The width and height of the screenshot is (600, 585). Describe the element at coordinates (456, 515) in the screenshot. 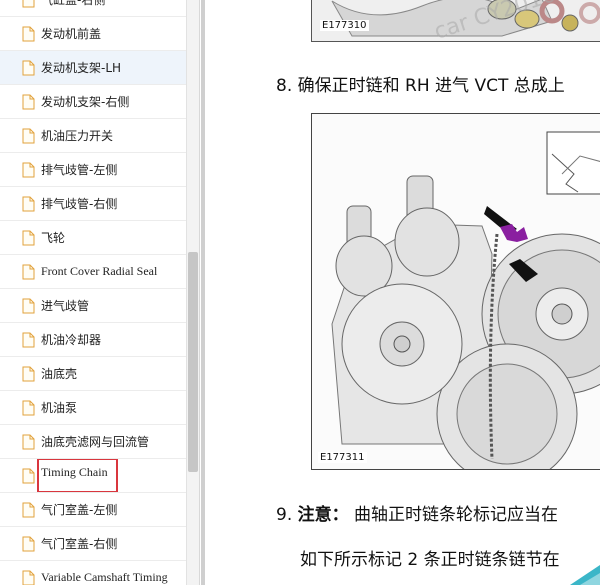

I see `step-9-text: 曲轴正时链条轮标记应当在` at that location.